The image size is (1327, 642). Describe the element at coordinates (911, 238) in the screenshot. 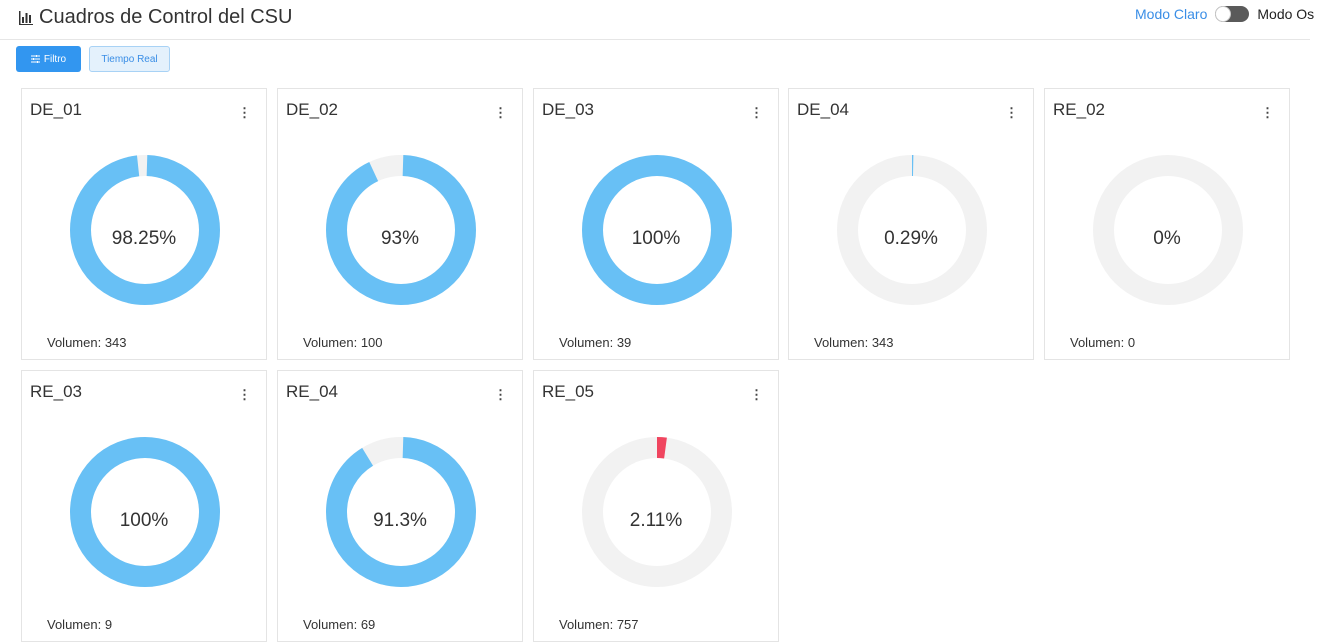

I see `percent-label: 0.29%` at that location.